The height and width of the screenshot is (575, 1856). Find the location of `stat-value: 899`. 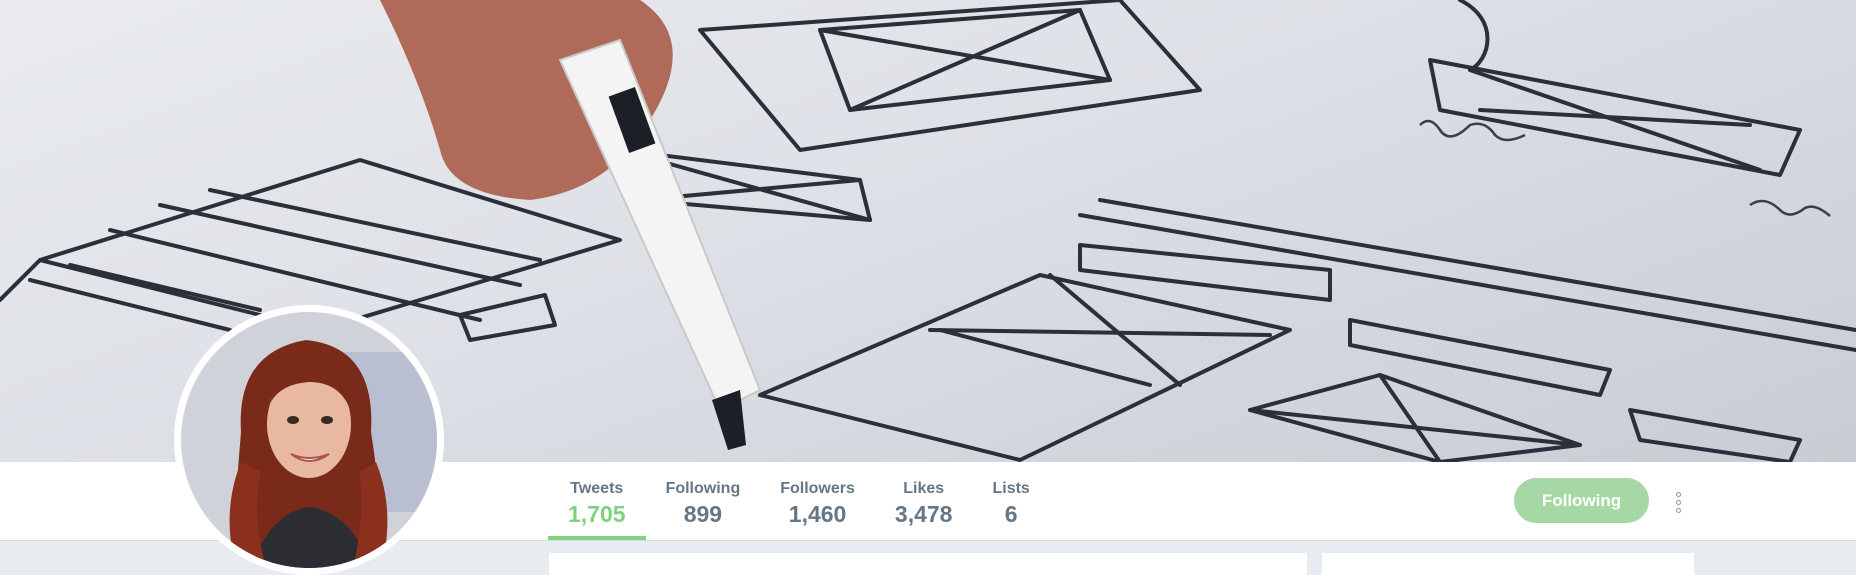

stat-value: 899 is located at coordinates (703, 514).